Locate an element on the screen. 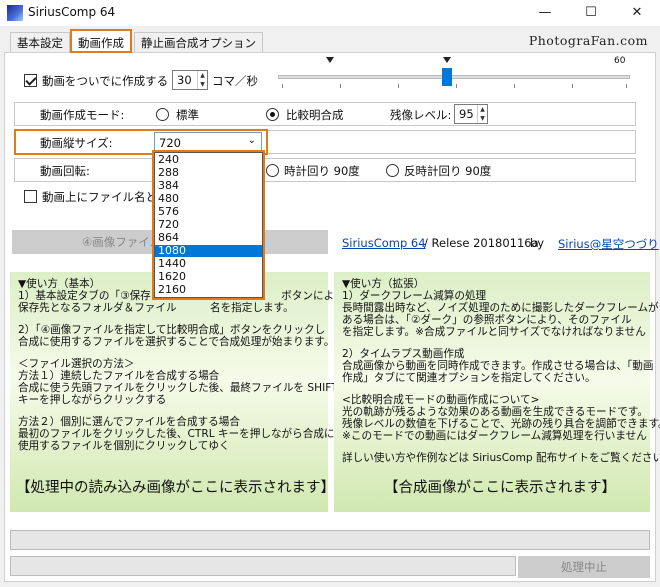 The image size is (660, 587). afterimage-stepper: 95 ▲ ▼ is located at coordinates (471, 114).